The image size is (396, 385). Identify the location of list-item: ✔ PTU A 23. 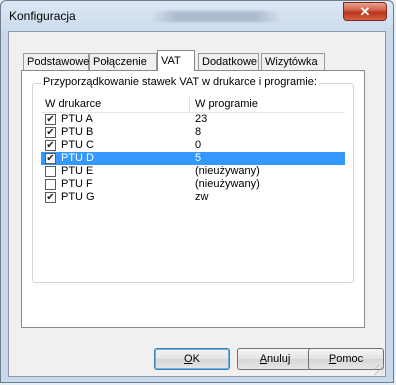
(193, 119).